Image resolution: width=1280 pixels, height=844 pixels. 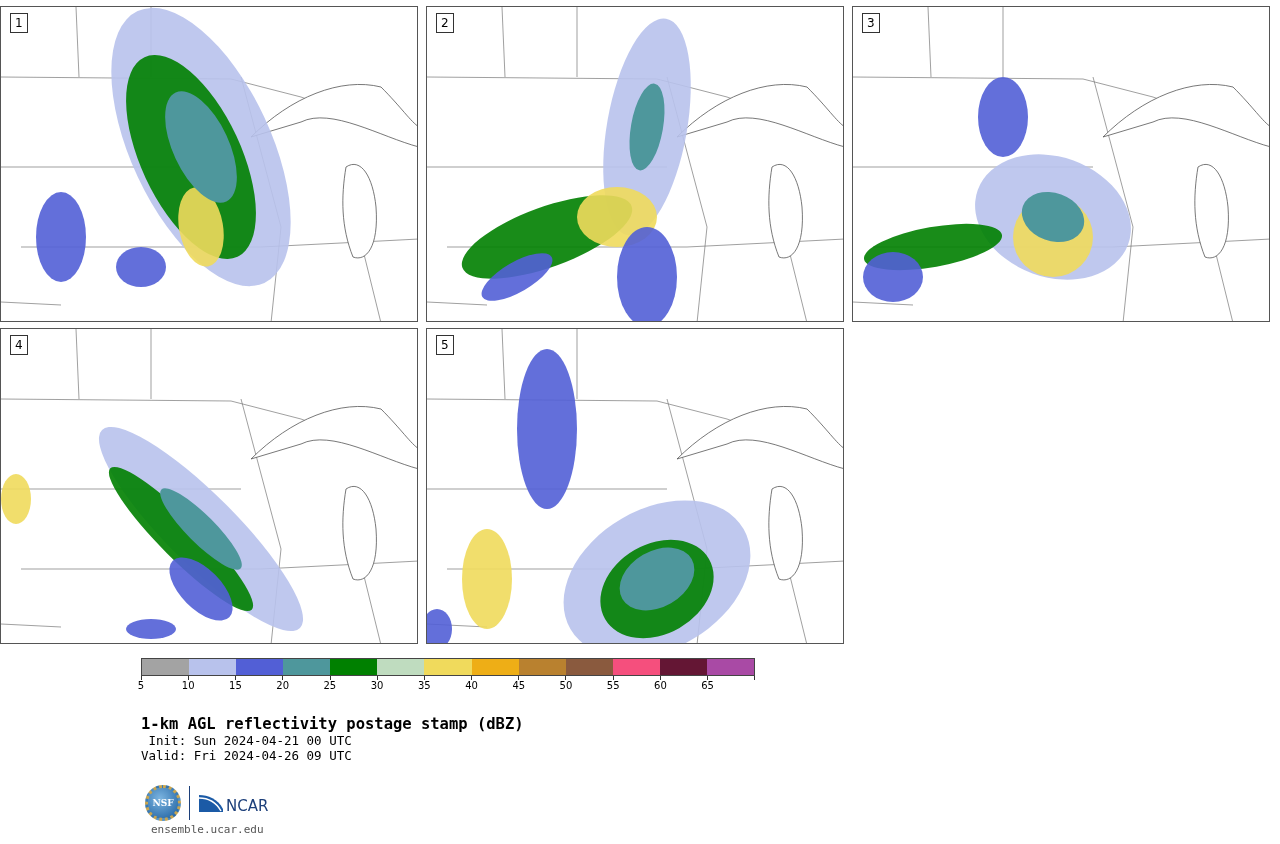 I want to click on panel-number: 3, so click(x=871, y=23).